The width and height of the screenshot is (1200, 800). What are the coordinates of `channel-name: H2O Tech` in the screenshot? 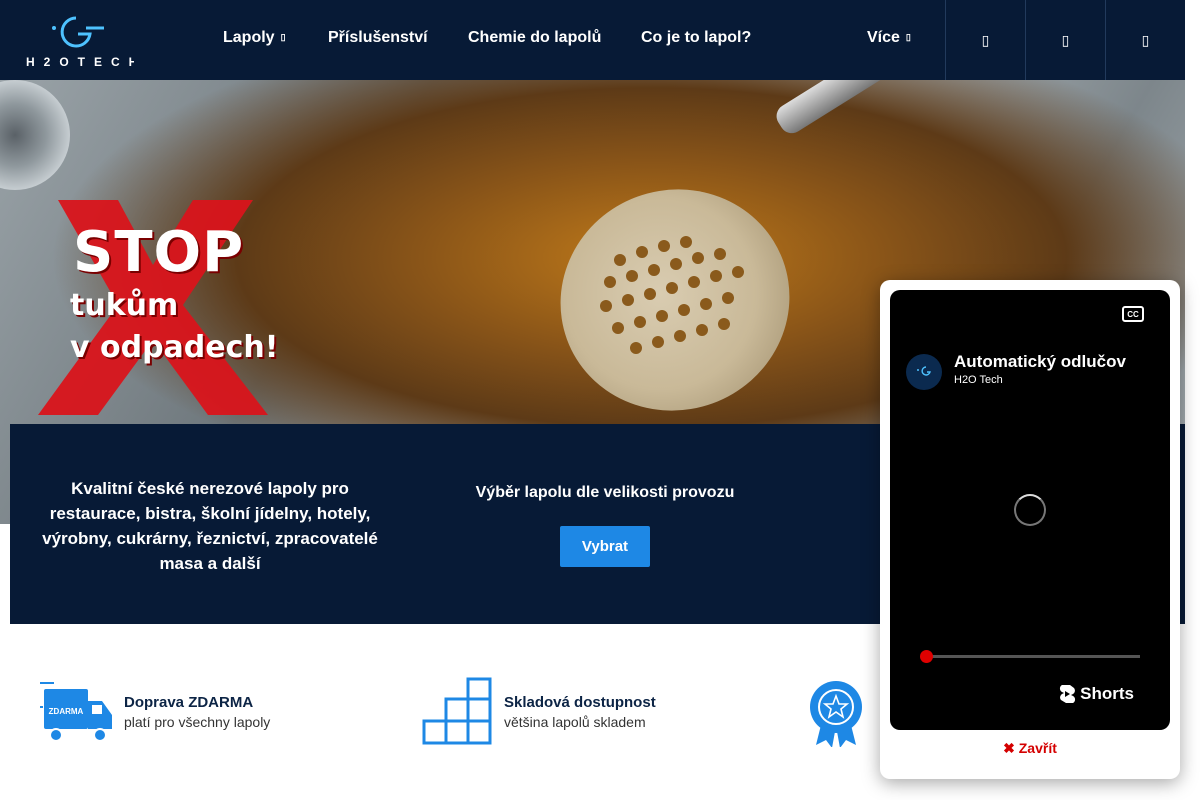 It's located at (978, 380).